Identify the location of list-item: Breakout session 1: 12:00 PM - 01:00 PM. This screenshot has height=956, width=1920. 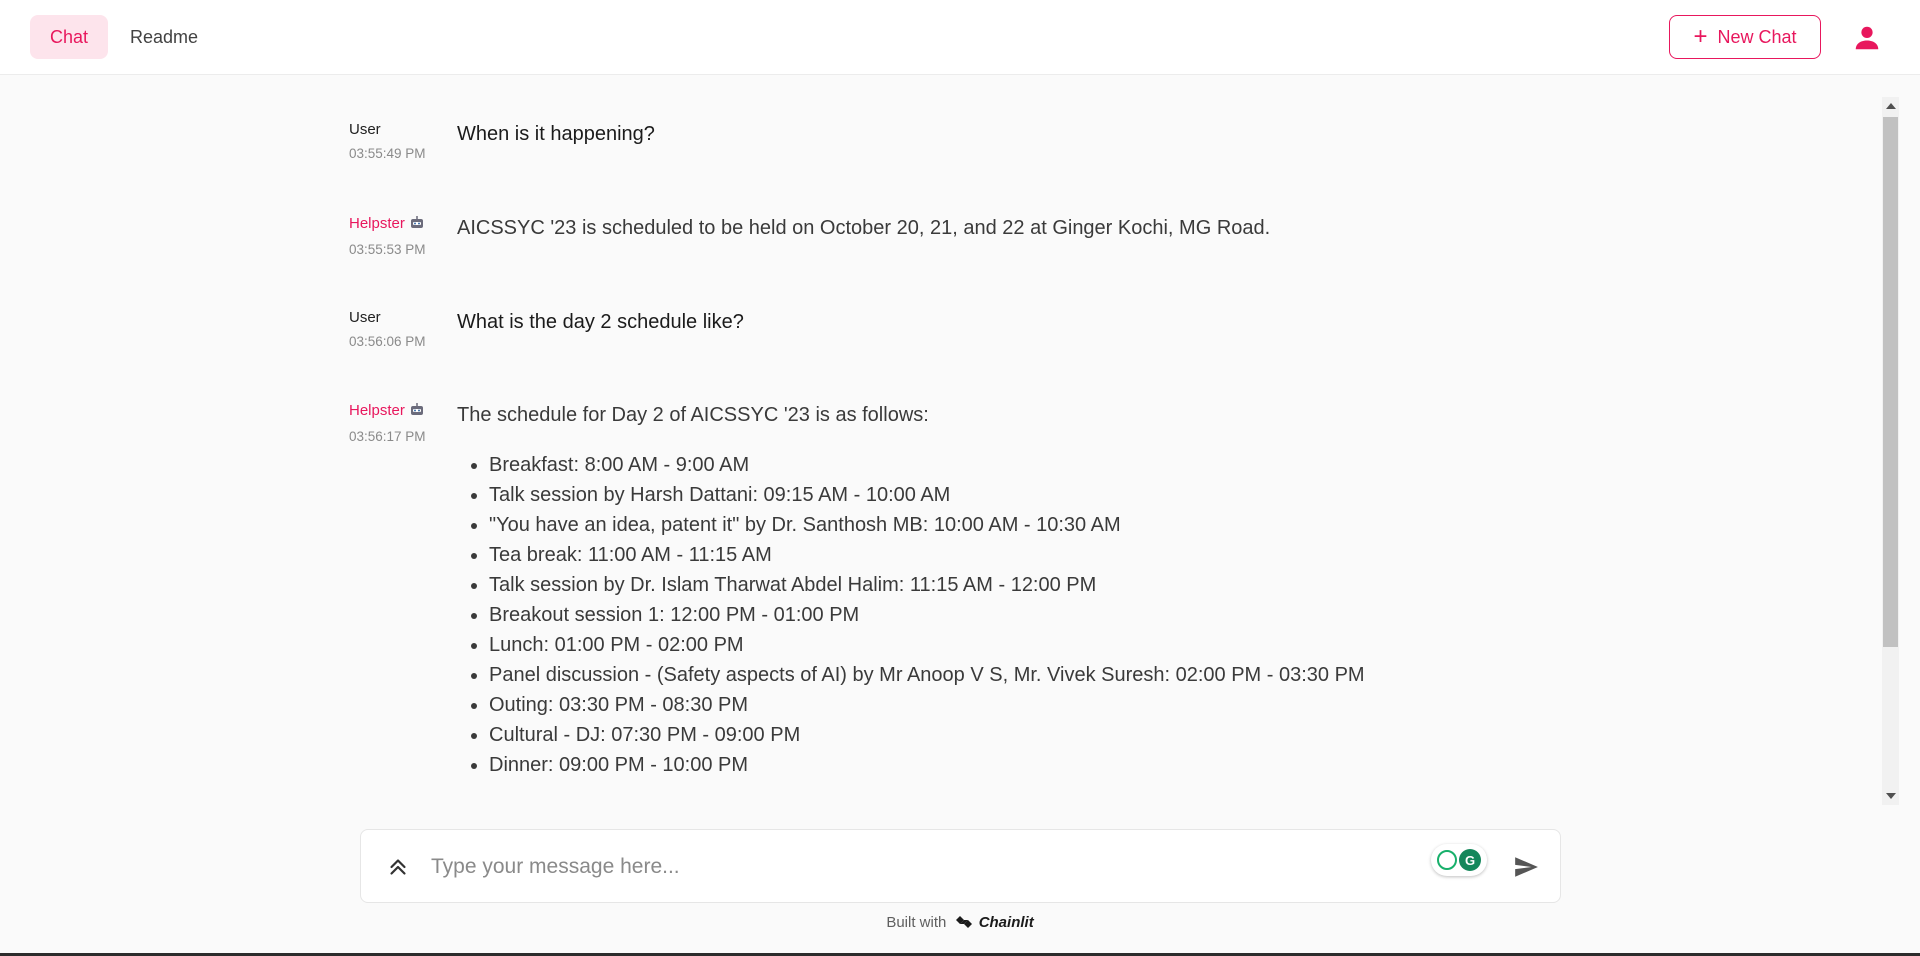
(984, 615).